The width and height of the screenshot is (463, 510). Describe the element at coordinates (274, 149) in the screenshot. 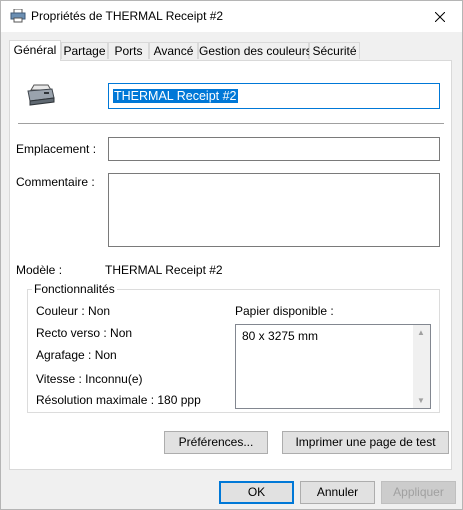

I see `location-field` at that location.